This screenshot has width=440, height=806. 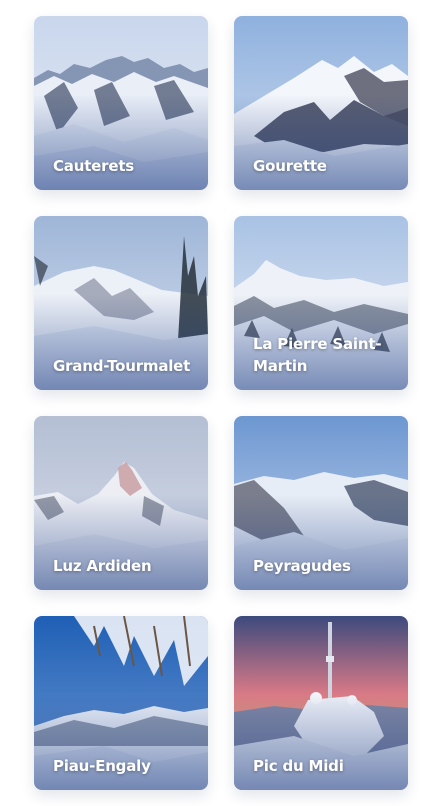 I want to click on resort-name: Piau-Engaly, so click(x=102, y=766).